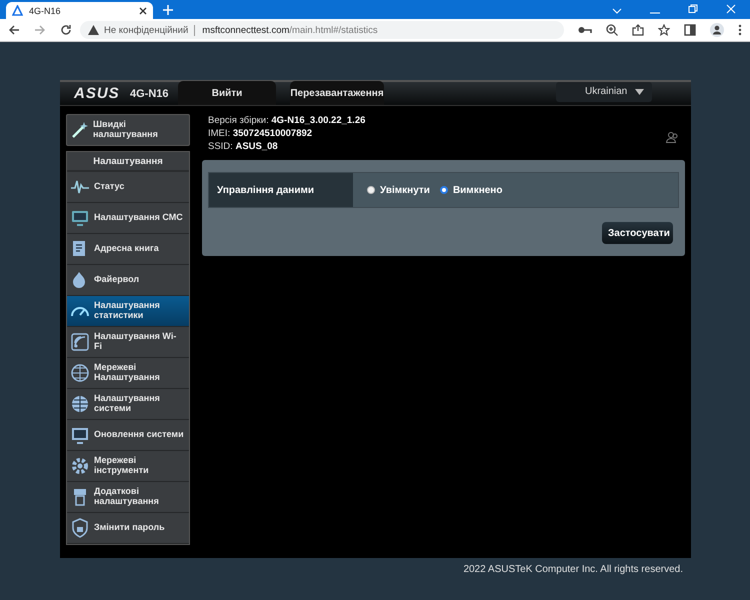 The height and width of the screenshot is (600, 750). I want to click on gear-icon, so click(80, 466).